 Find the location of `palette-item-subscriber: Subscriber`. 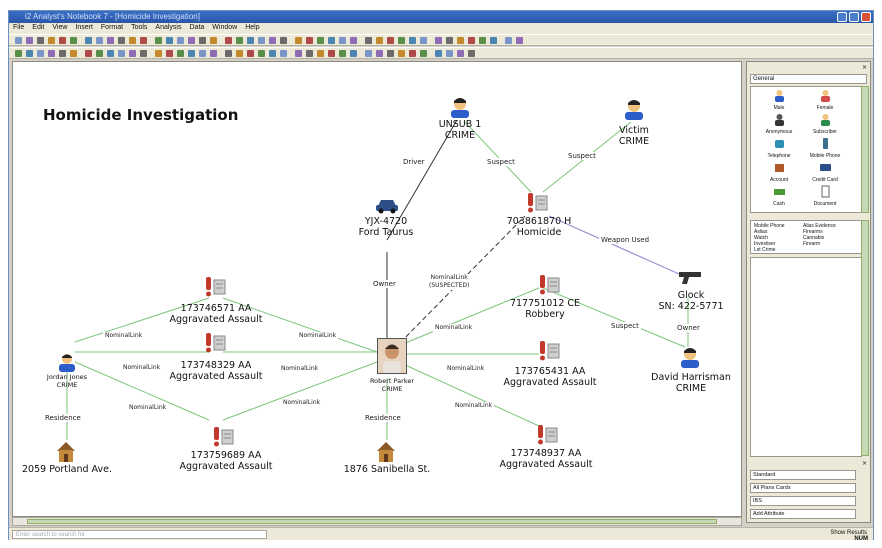

palette-item-subscriber: Subscriber is located at coordinates (825, 125).